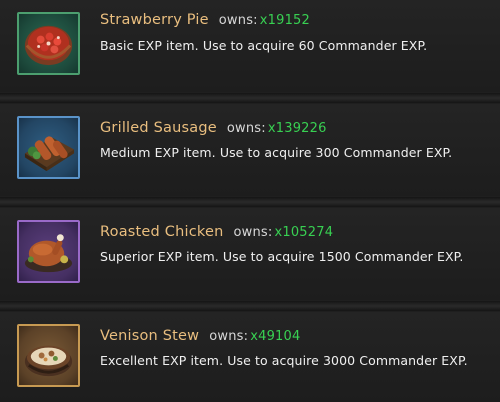 The height and width of the screenshot is (402, 500). I want to click on owns-count: x139226, so click(297, 128).